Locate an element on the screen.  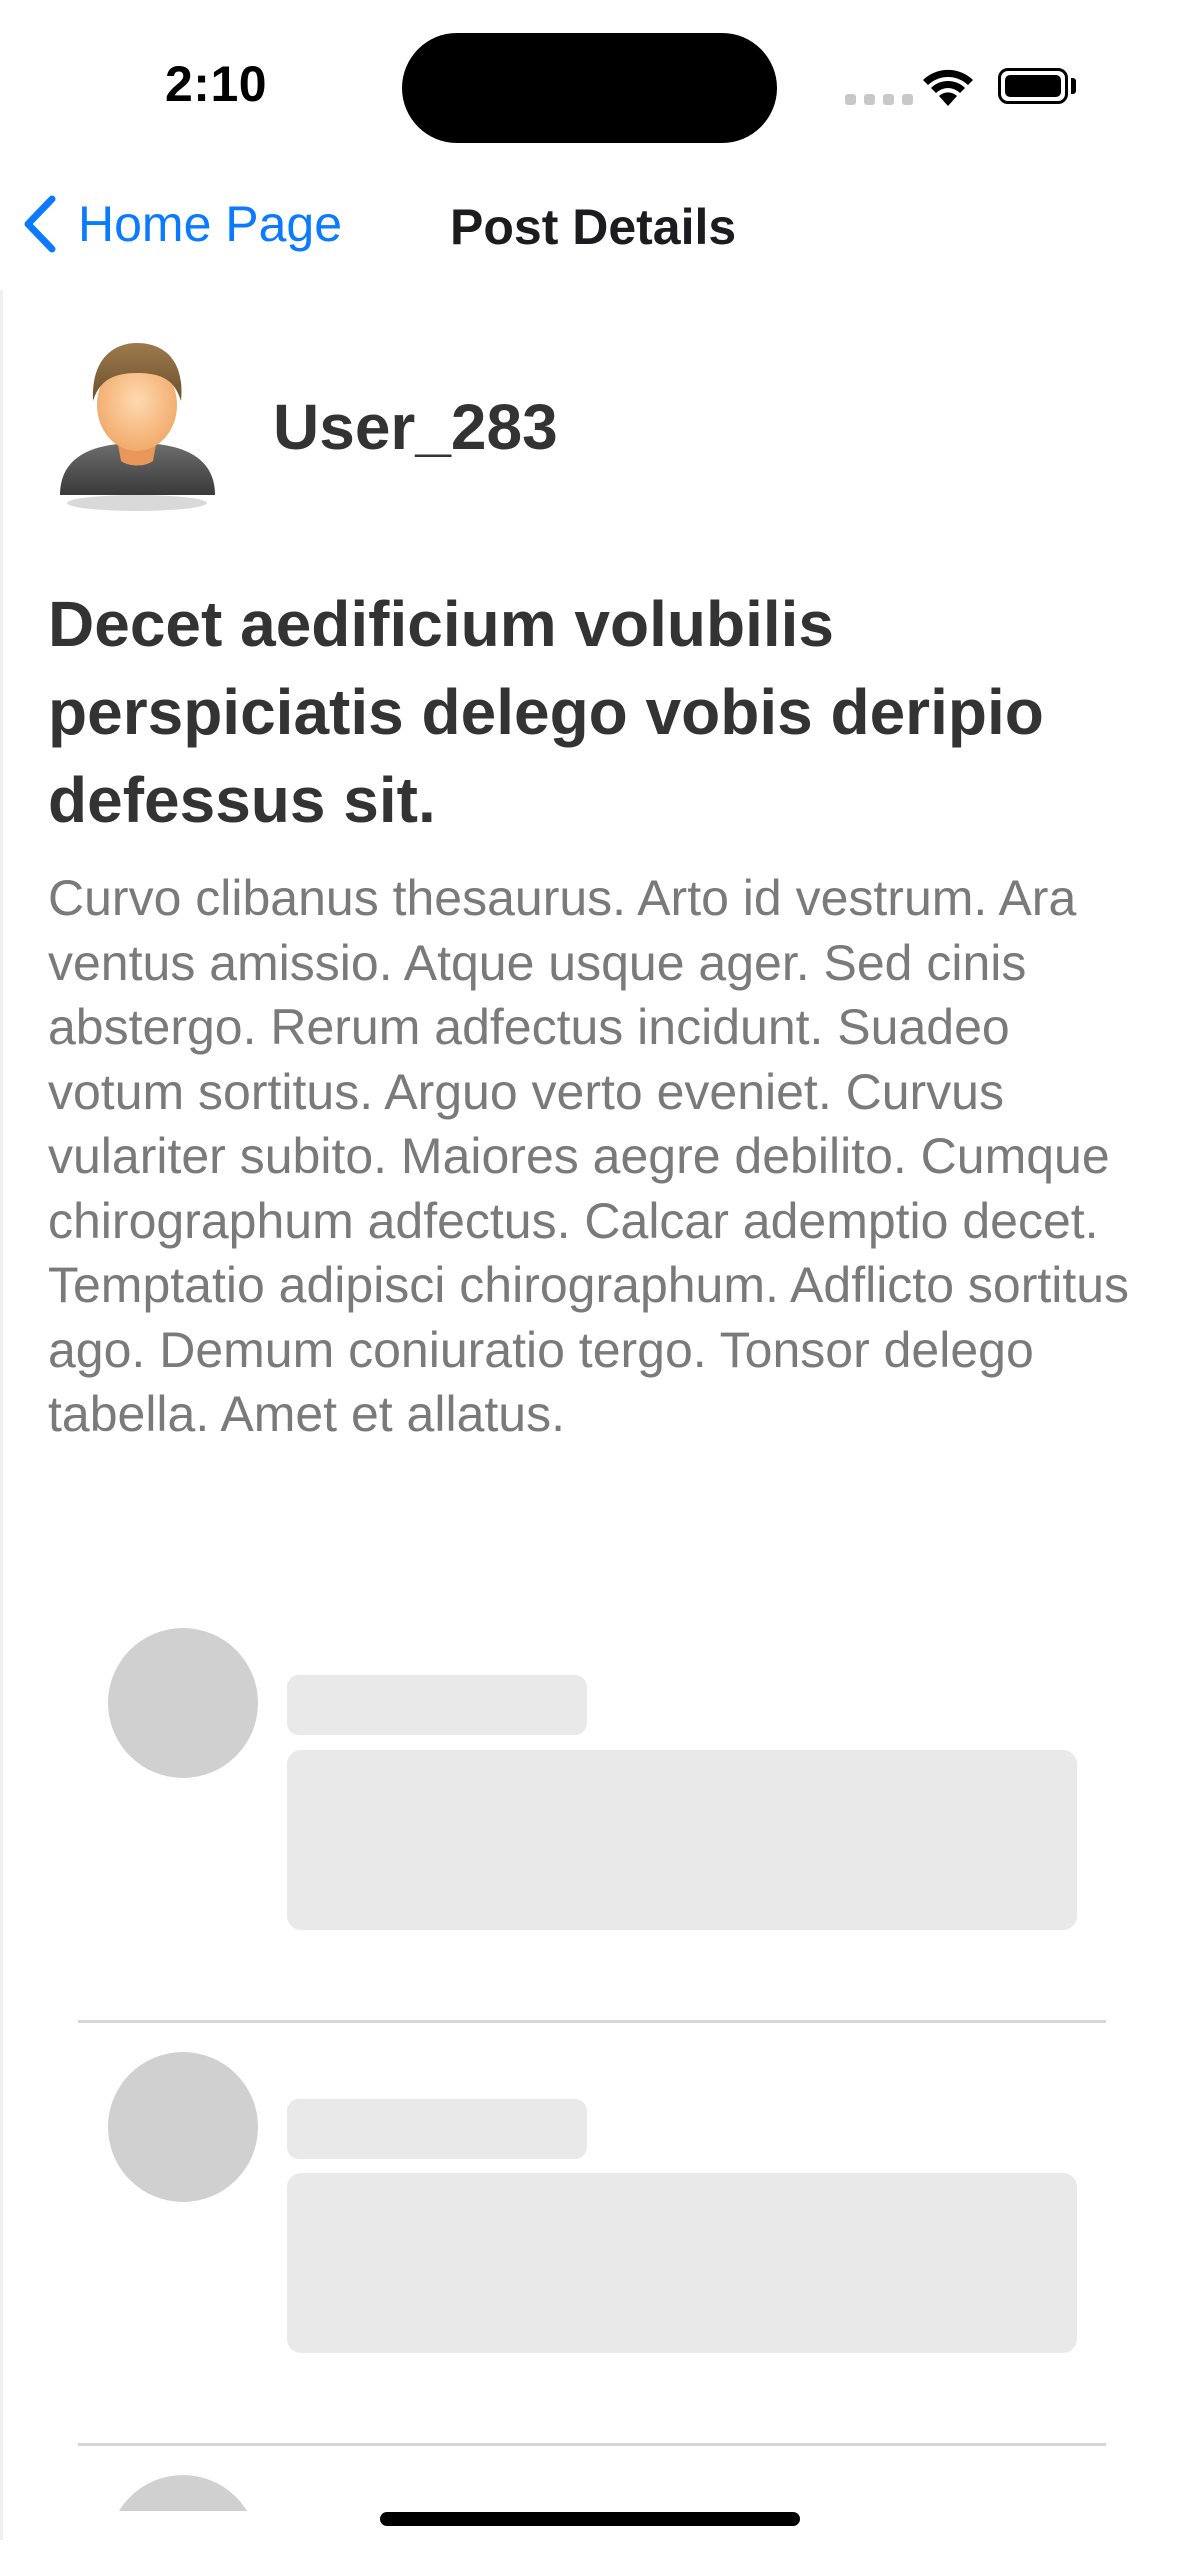
page-title: Post Details is located at coordinates (593, 227).